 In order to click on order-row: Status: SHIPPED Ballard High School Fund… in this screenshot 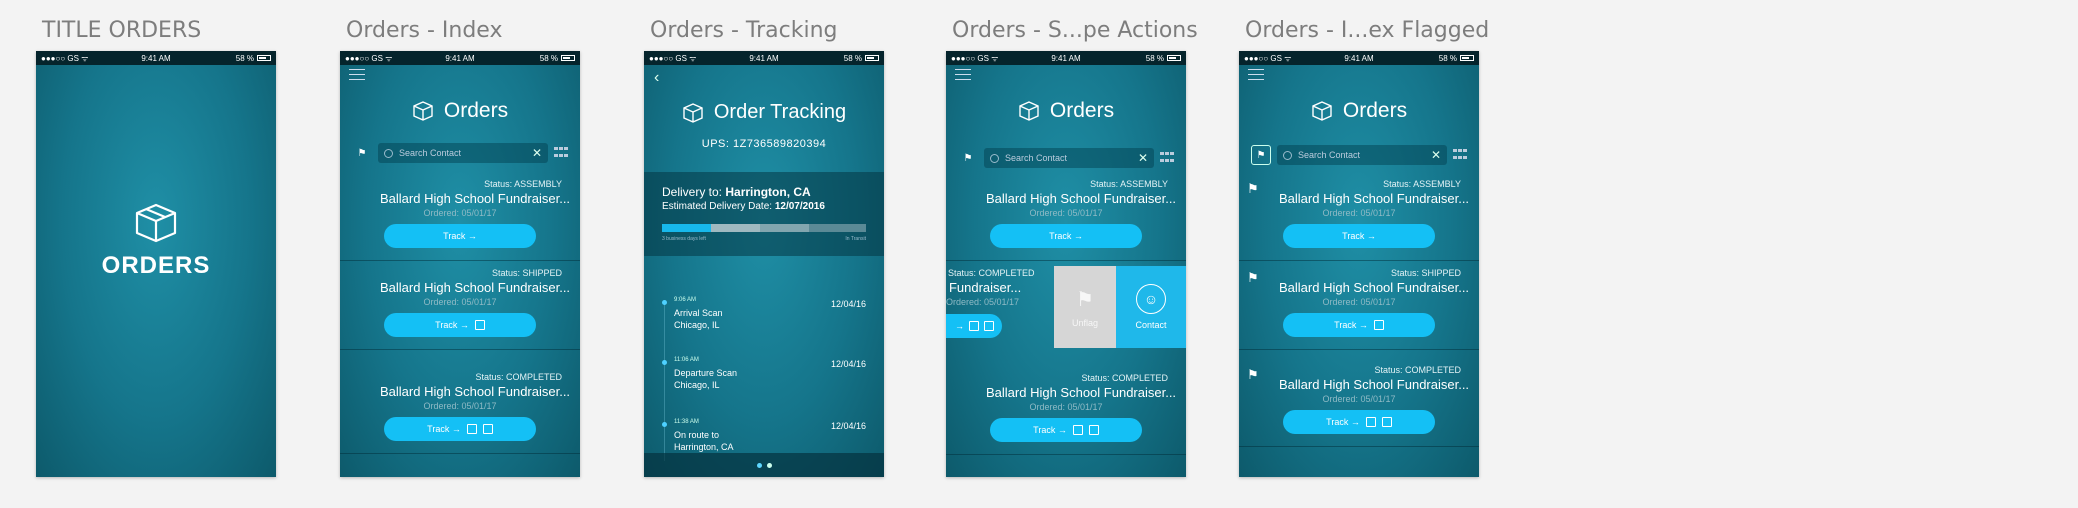, I will do `click(460, 307)`.